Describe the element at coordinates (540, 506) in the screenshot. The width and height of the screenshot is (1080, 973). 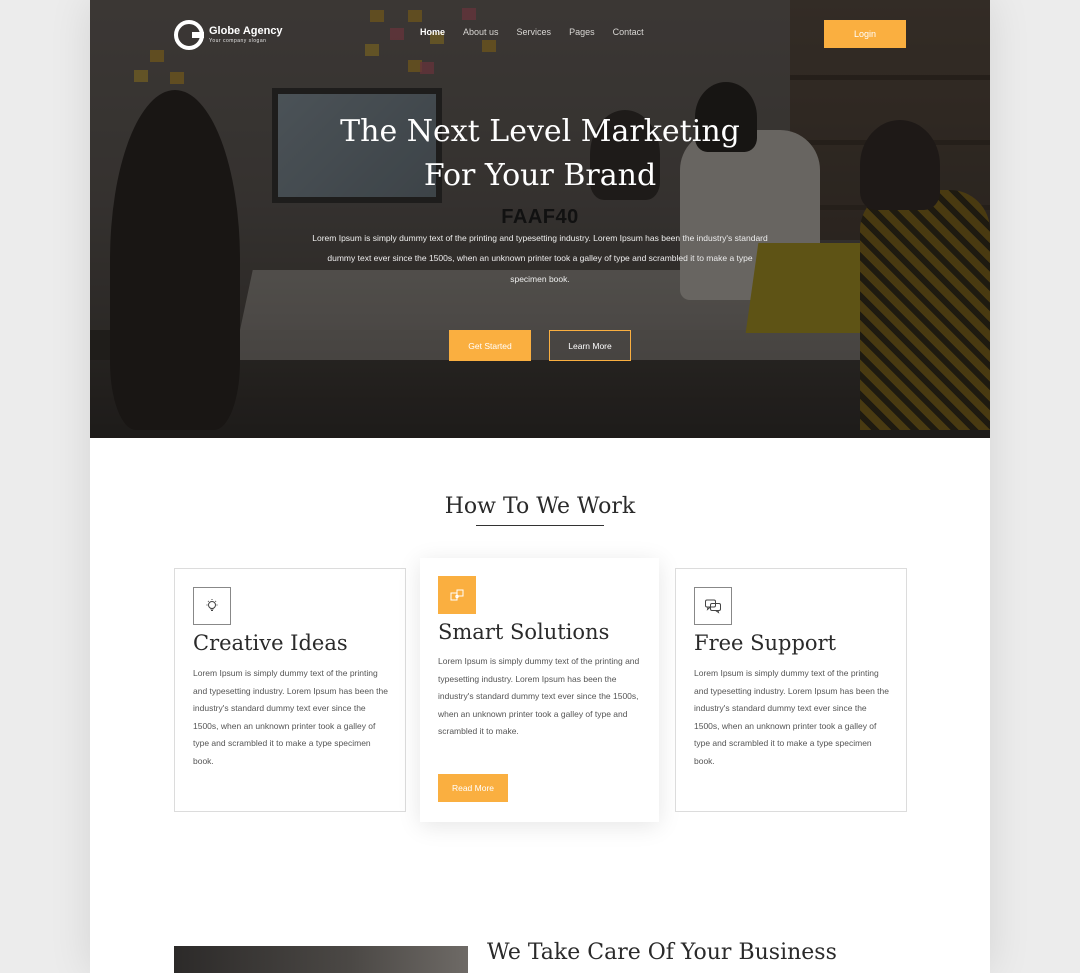
I see `how-we-work-title: How To We Work` at that location.